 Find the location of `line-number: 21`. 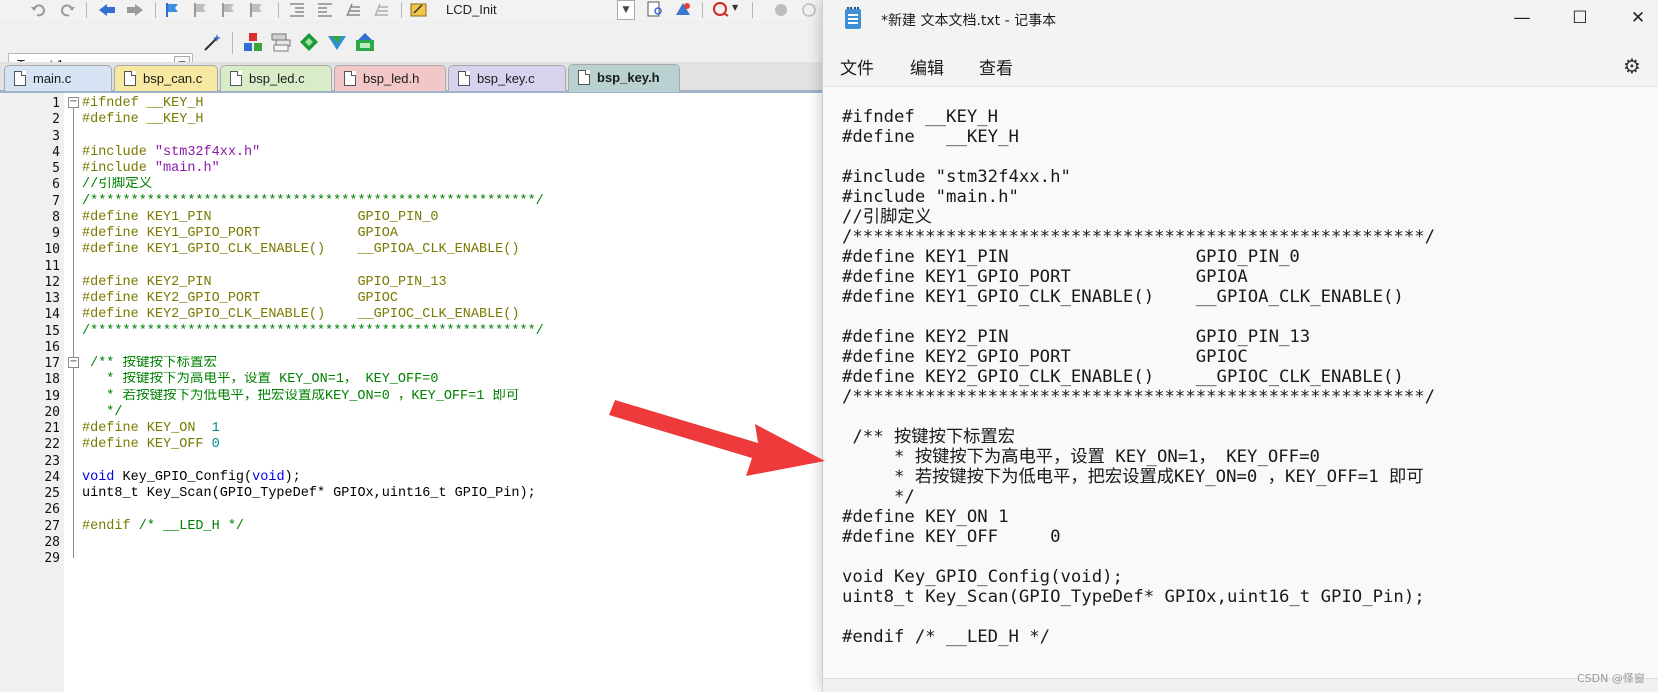

line-number: 21 is located at coordinates (52, 428).